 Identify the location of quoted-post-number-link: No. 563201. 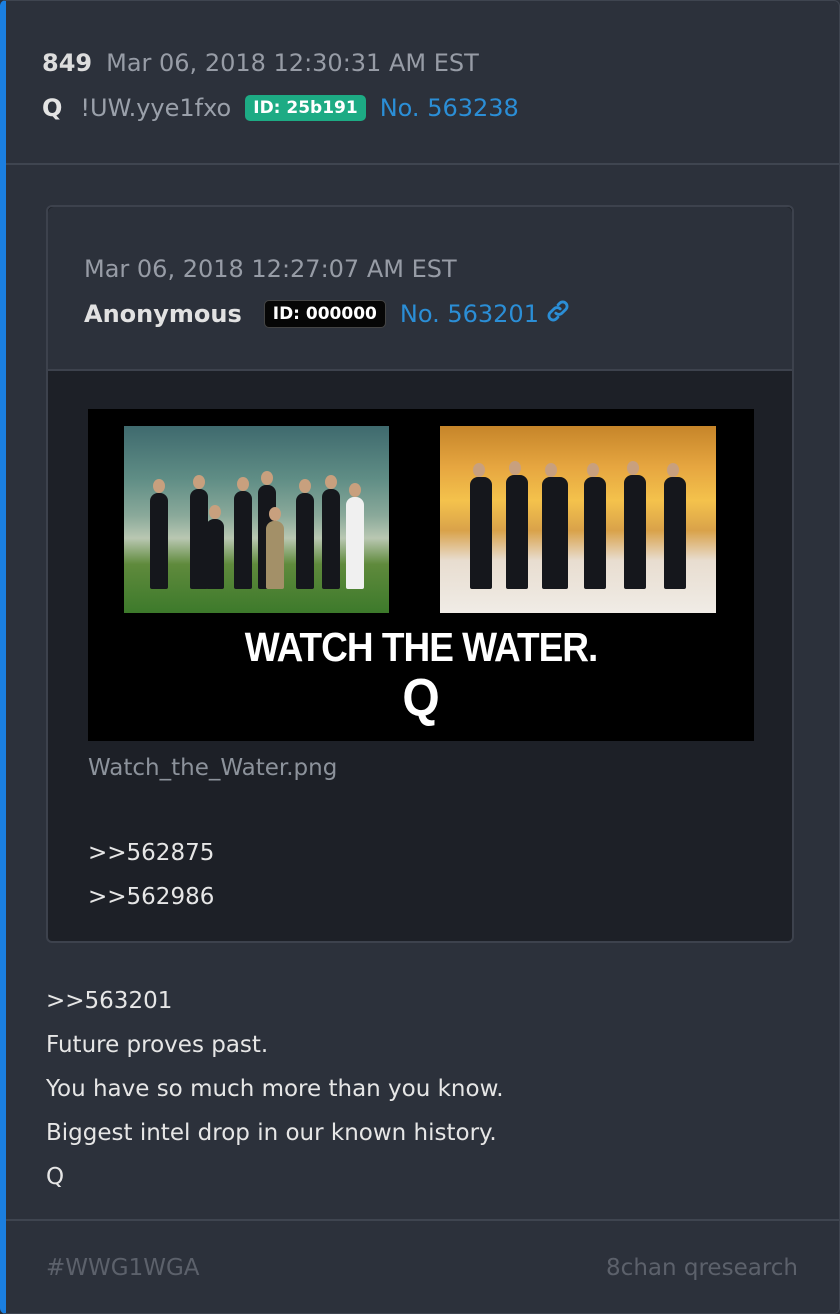
(469, 314).